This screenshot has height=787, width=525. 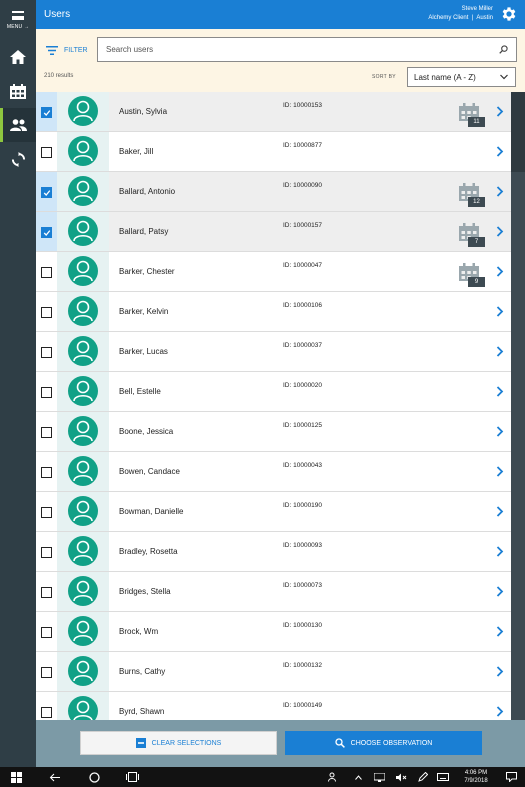 I want to click on gear-icon, so click(x=509, y=14).